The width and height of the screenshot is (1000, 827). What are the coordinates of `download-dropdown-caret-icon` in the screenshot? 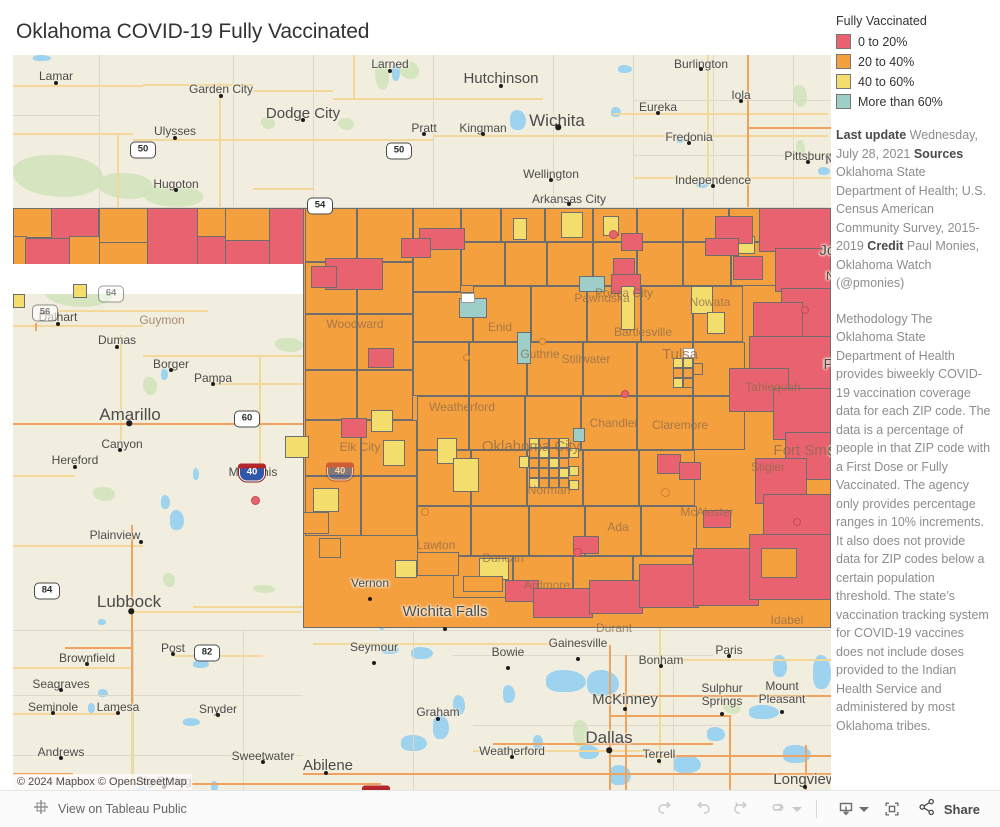 It's located at (863, 809).